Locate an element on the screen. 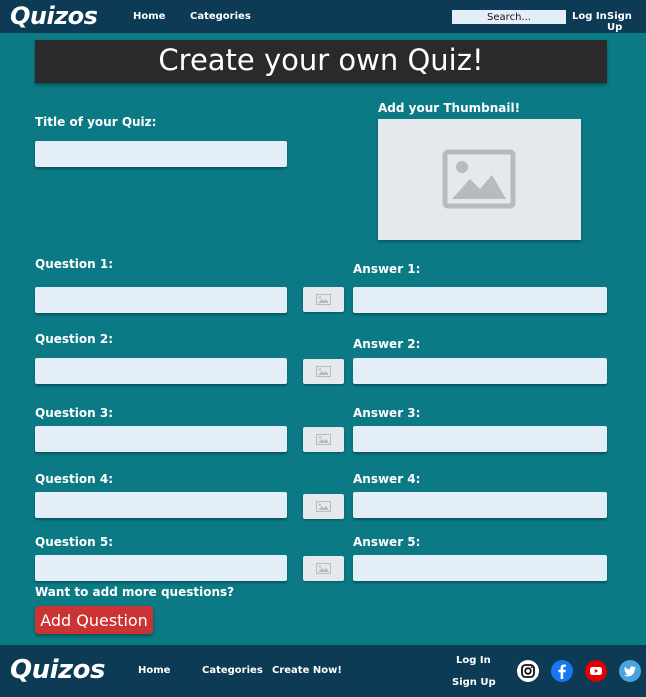 The width and height of the screenshot is (646, 697). question-4-label: Question 4: is located at coordinates (74, 479).